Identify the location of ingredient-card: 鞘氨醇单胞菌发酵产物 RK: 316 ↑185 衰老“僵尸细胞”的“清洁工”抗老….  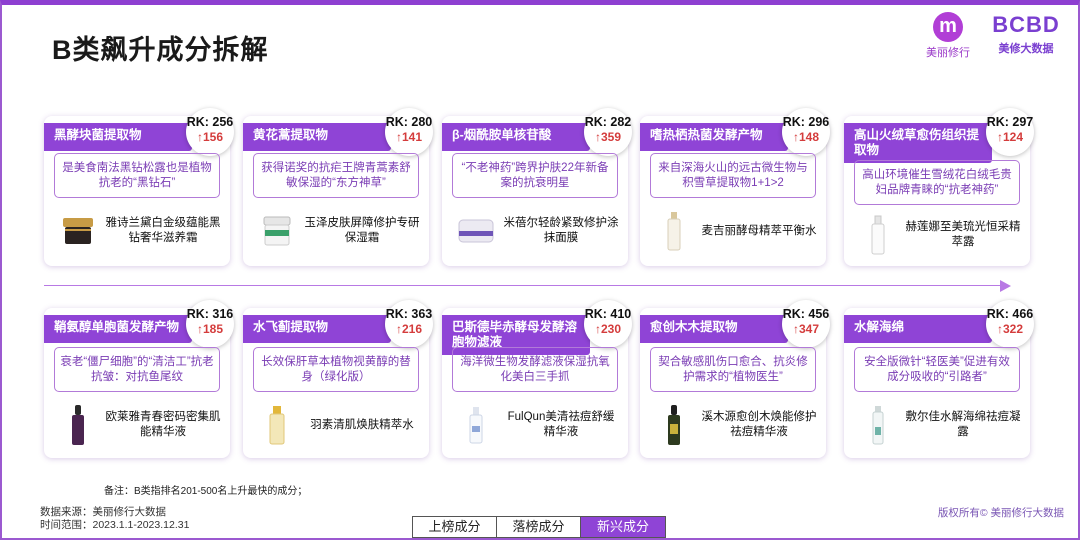
(139, 379).